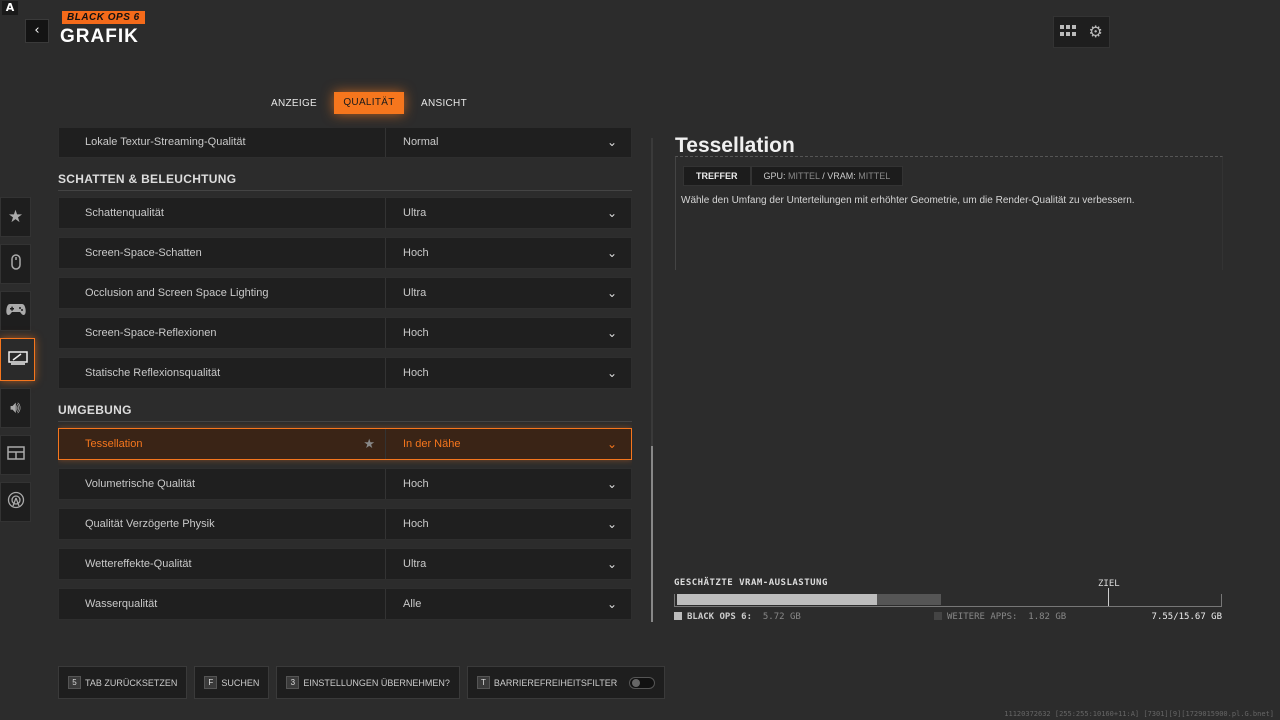 The image size is (1280, 720). Describe the element at coordinates (114, 444) in the screenshot. I see `setting-label: Tessellation` at that location.